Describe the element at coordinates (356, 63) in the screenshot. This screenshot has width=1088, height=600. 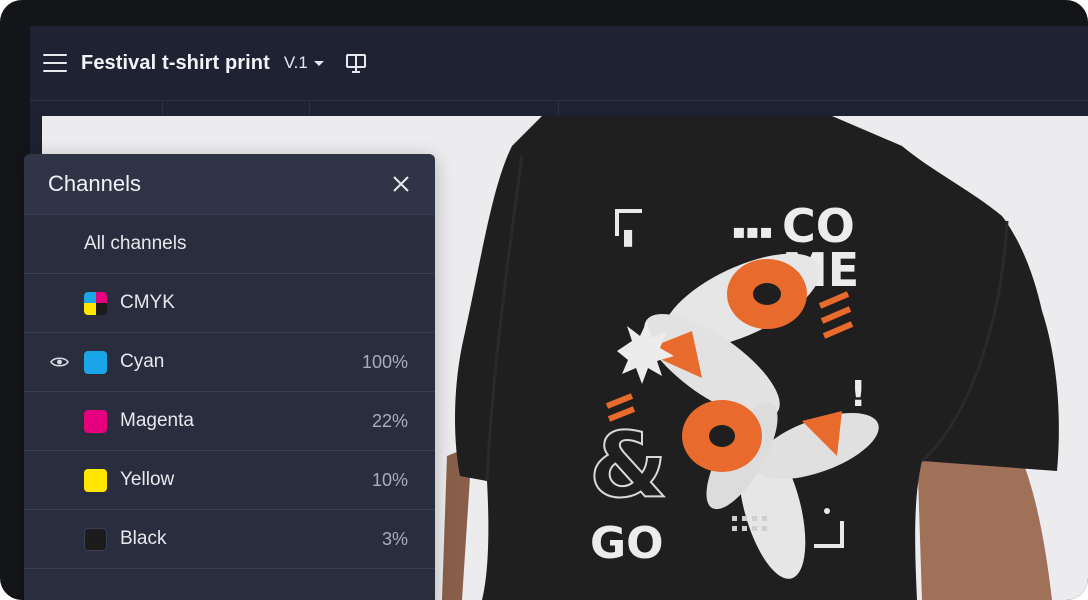
I see `preview-monitor-icon` at that location.